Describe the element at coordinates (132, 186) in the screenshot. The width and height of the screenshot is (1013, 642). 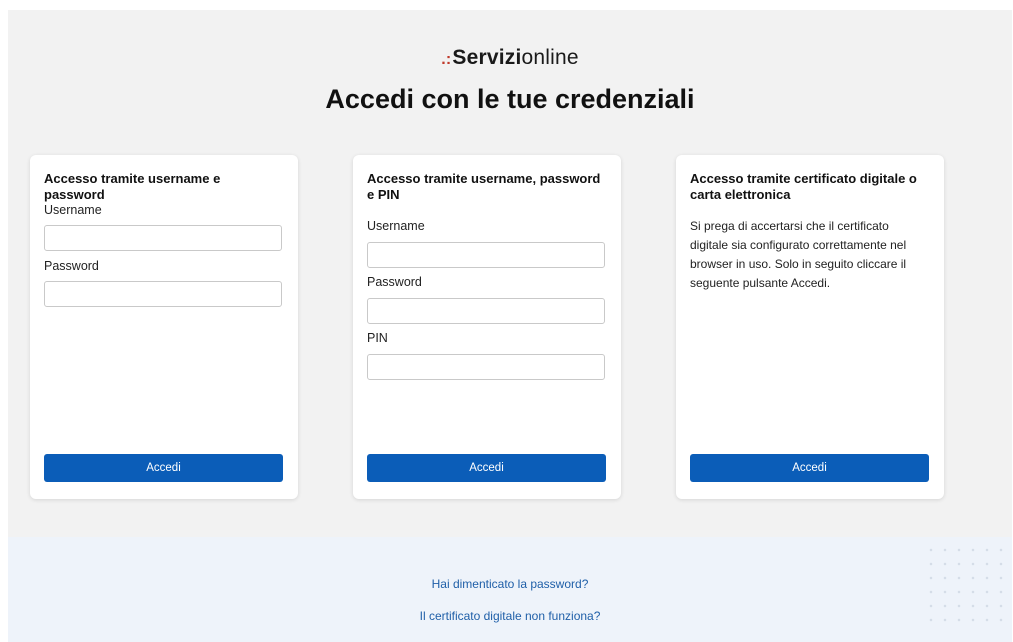
I see `card-title: Accesso tramite username e password` at that location.